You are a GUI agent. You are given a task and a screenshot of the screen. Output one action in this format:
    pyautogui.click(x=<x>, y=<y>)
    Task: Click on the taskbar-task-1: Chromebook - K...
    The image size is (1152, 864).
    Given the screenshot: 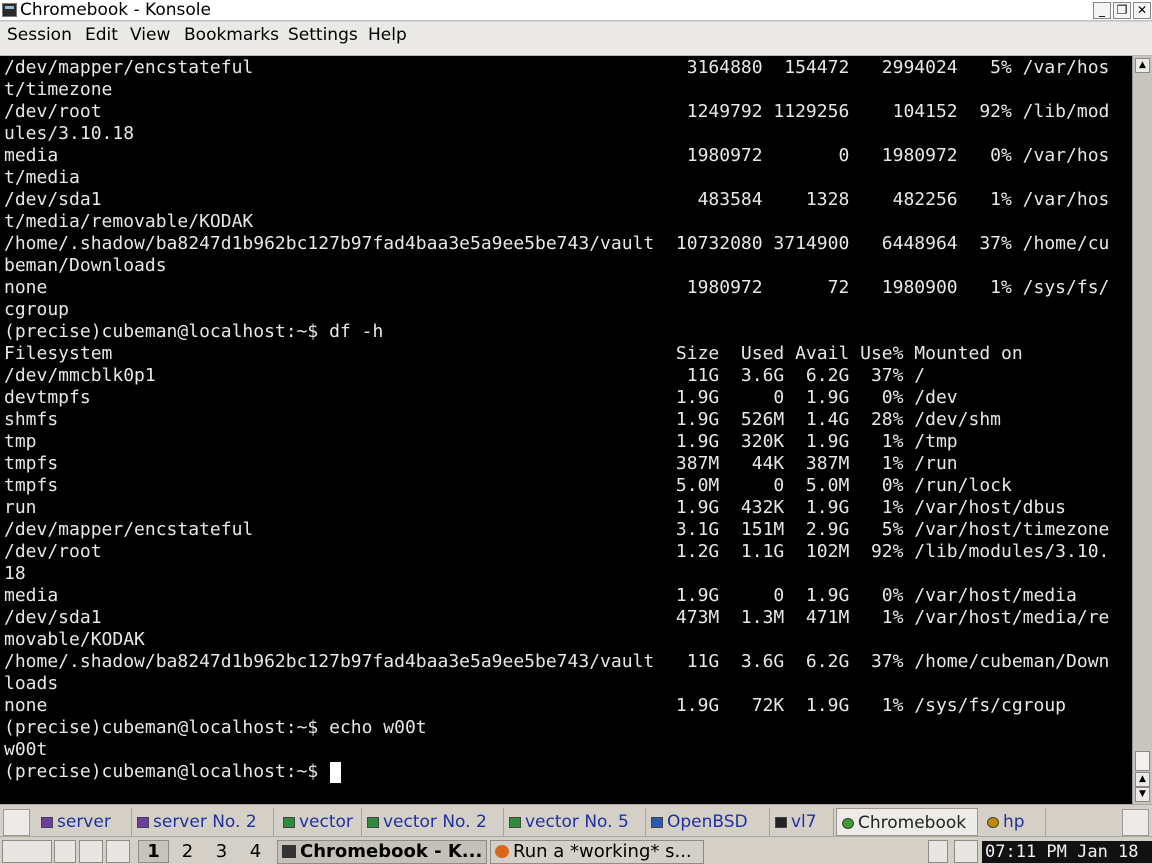 What is the action you would take?
    pyautogui.click(x=382, y=852)
    